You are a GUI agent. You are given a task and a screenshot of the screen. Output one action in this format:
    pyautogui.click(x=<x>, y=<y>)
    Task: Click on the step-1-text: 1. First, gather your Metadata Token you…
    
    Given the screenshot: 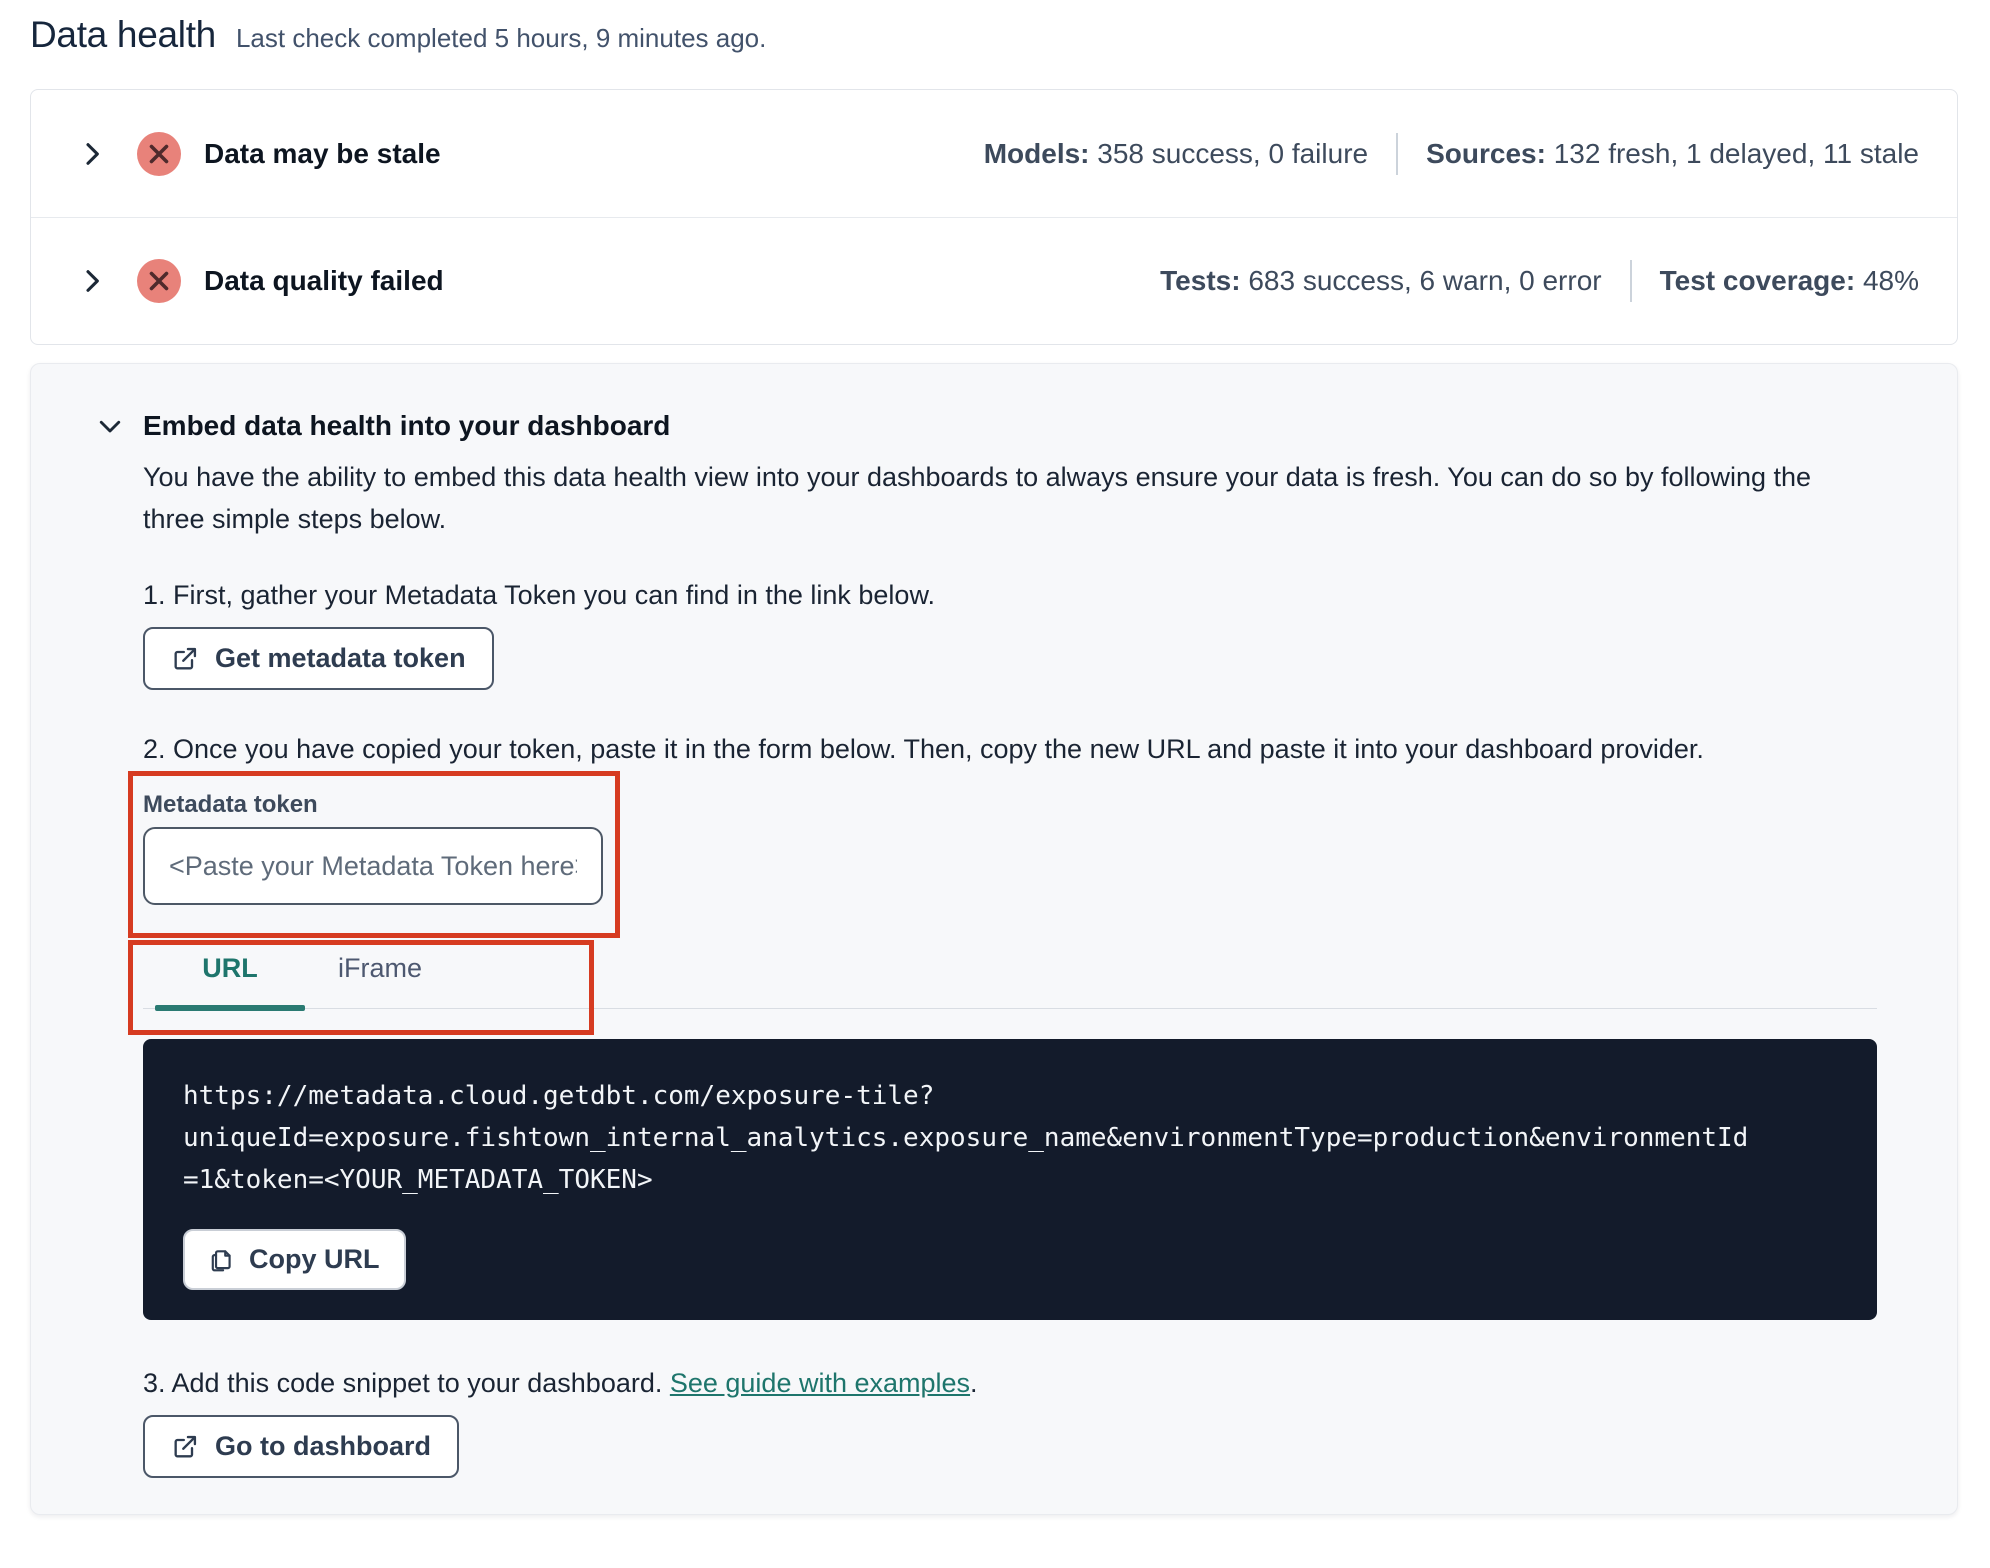 What is the action you would take?
    pyautogui.click(x=539, y=595)
    